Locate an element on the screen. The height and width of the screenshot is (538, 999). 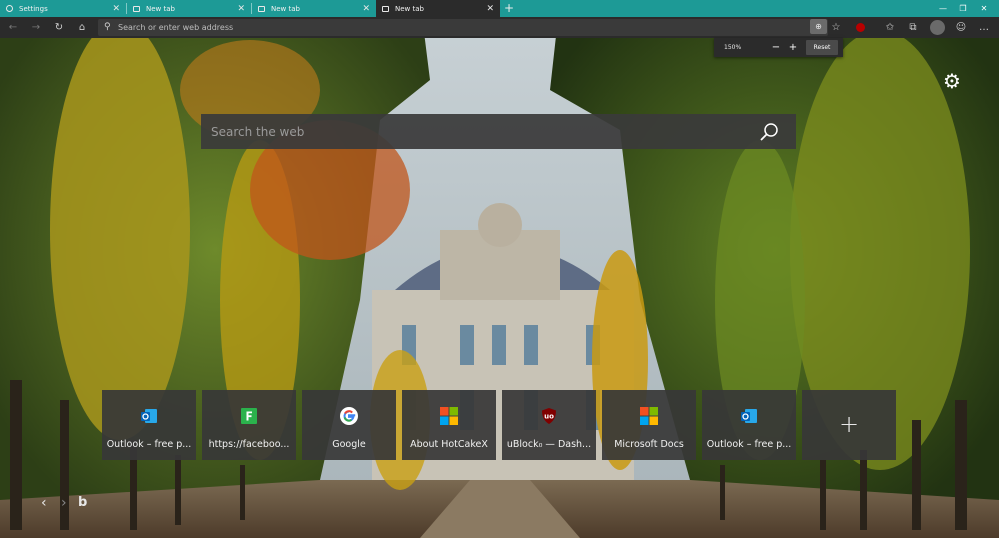
next-image-button: › is located at coordinates (64, 503).